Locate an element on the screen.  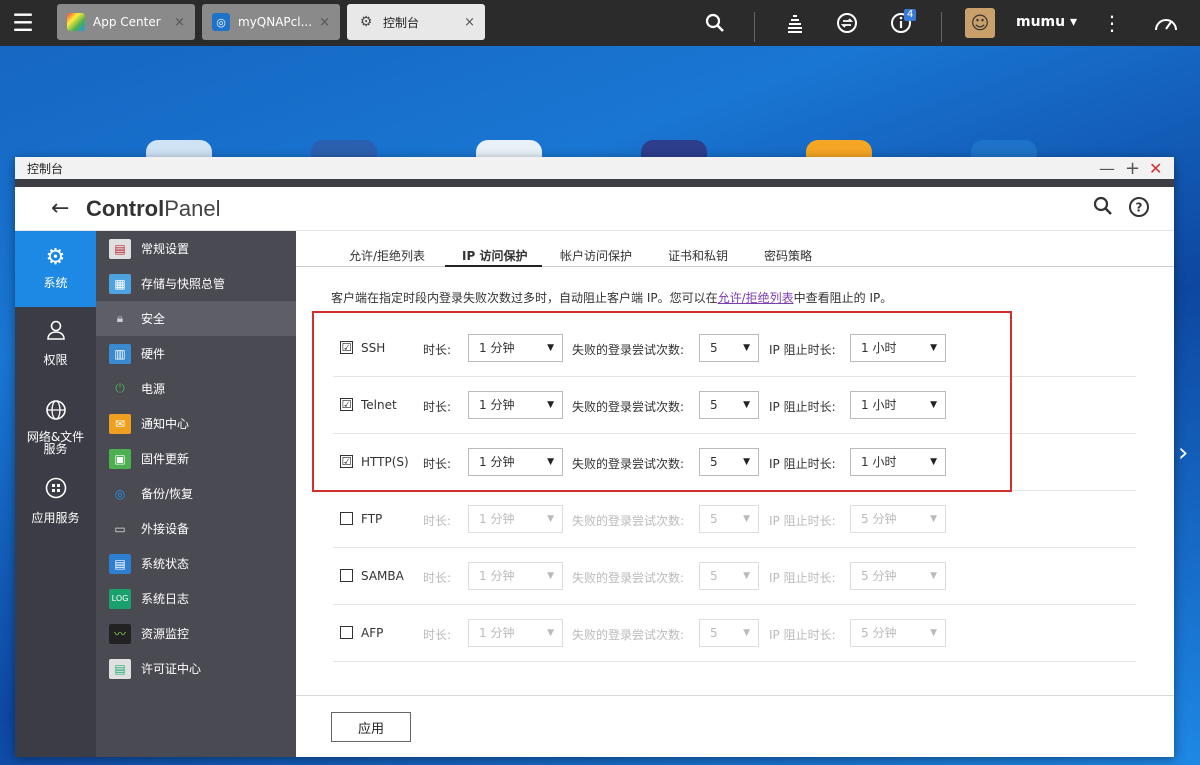
sidebar-item-notification-center: ✉ 通知中心 is located at coordinates (196, 423).